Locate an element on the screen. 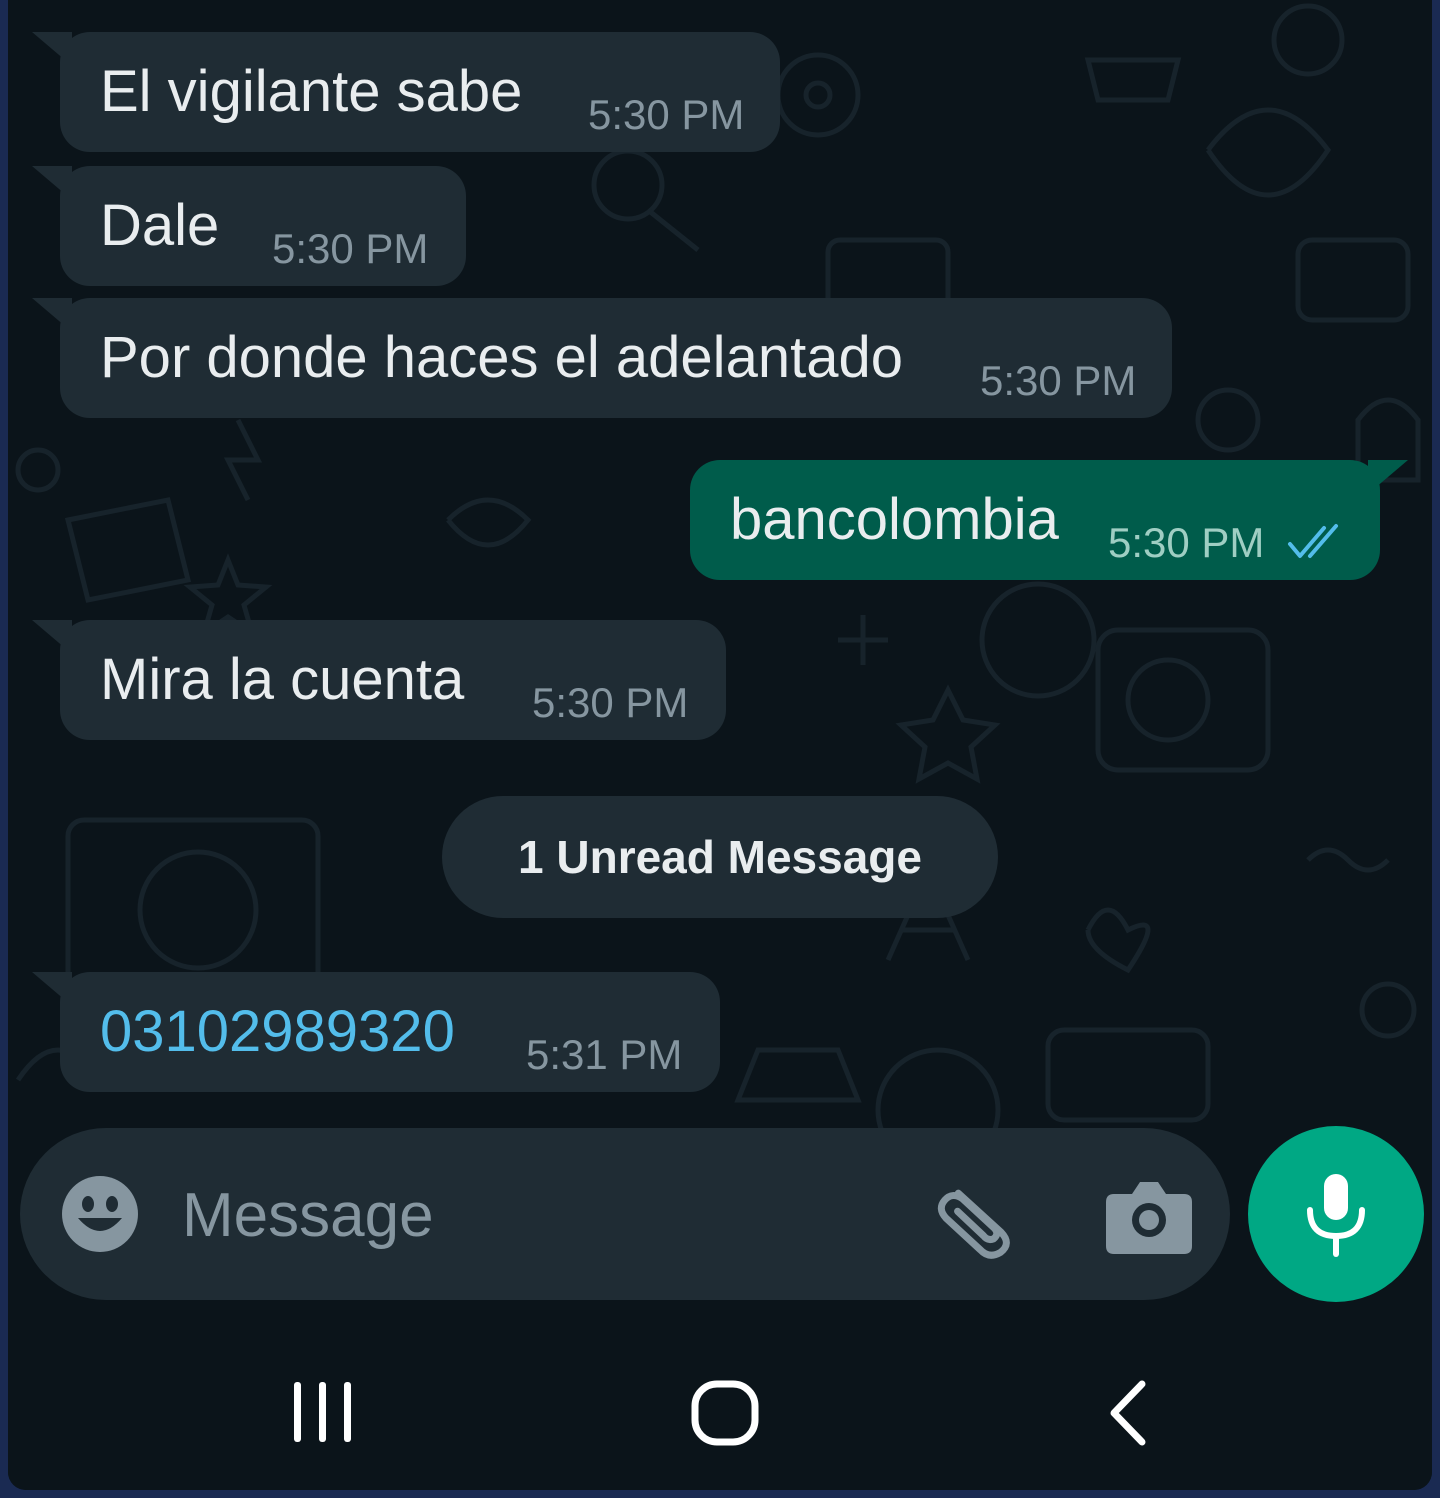  outgoing-message: bancolombia 5:30 PM is located at coordinates (1049, 520).